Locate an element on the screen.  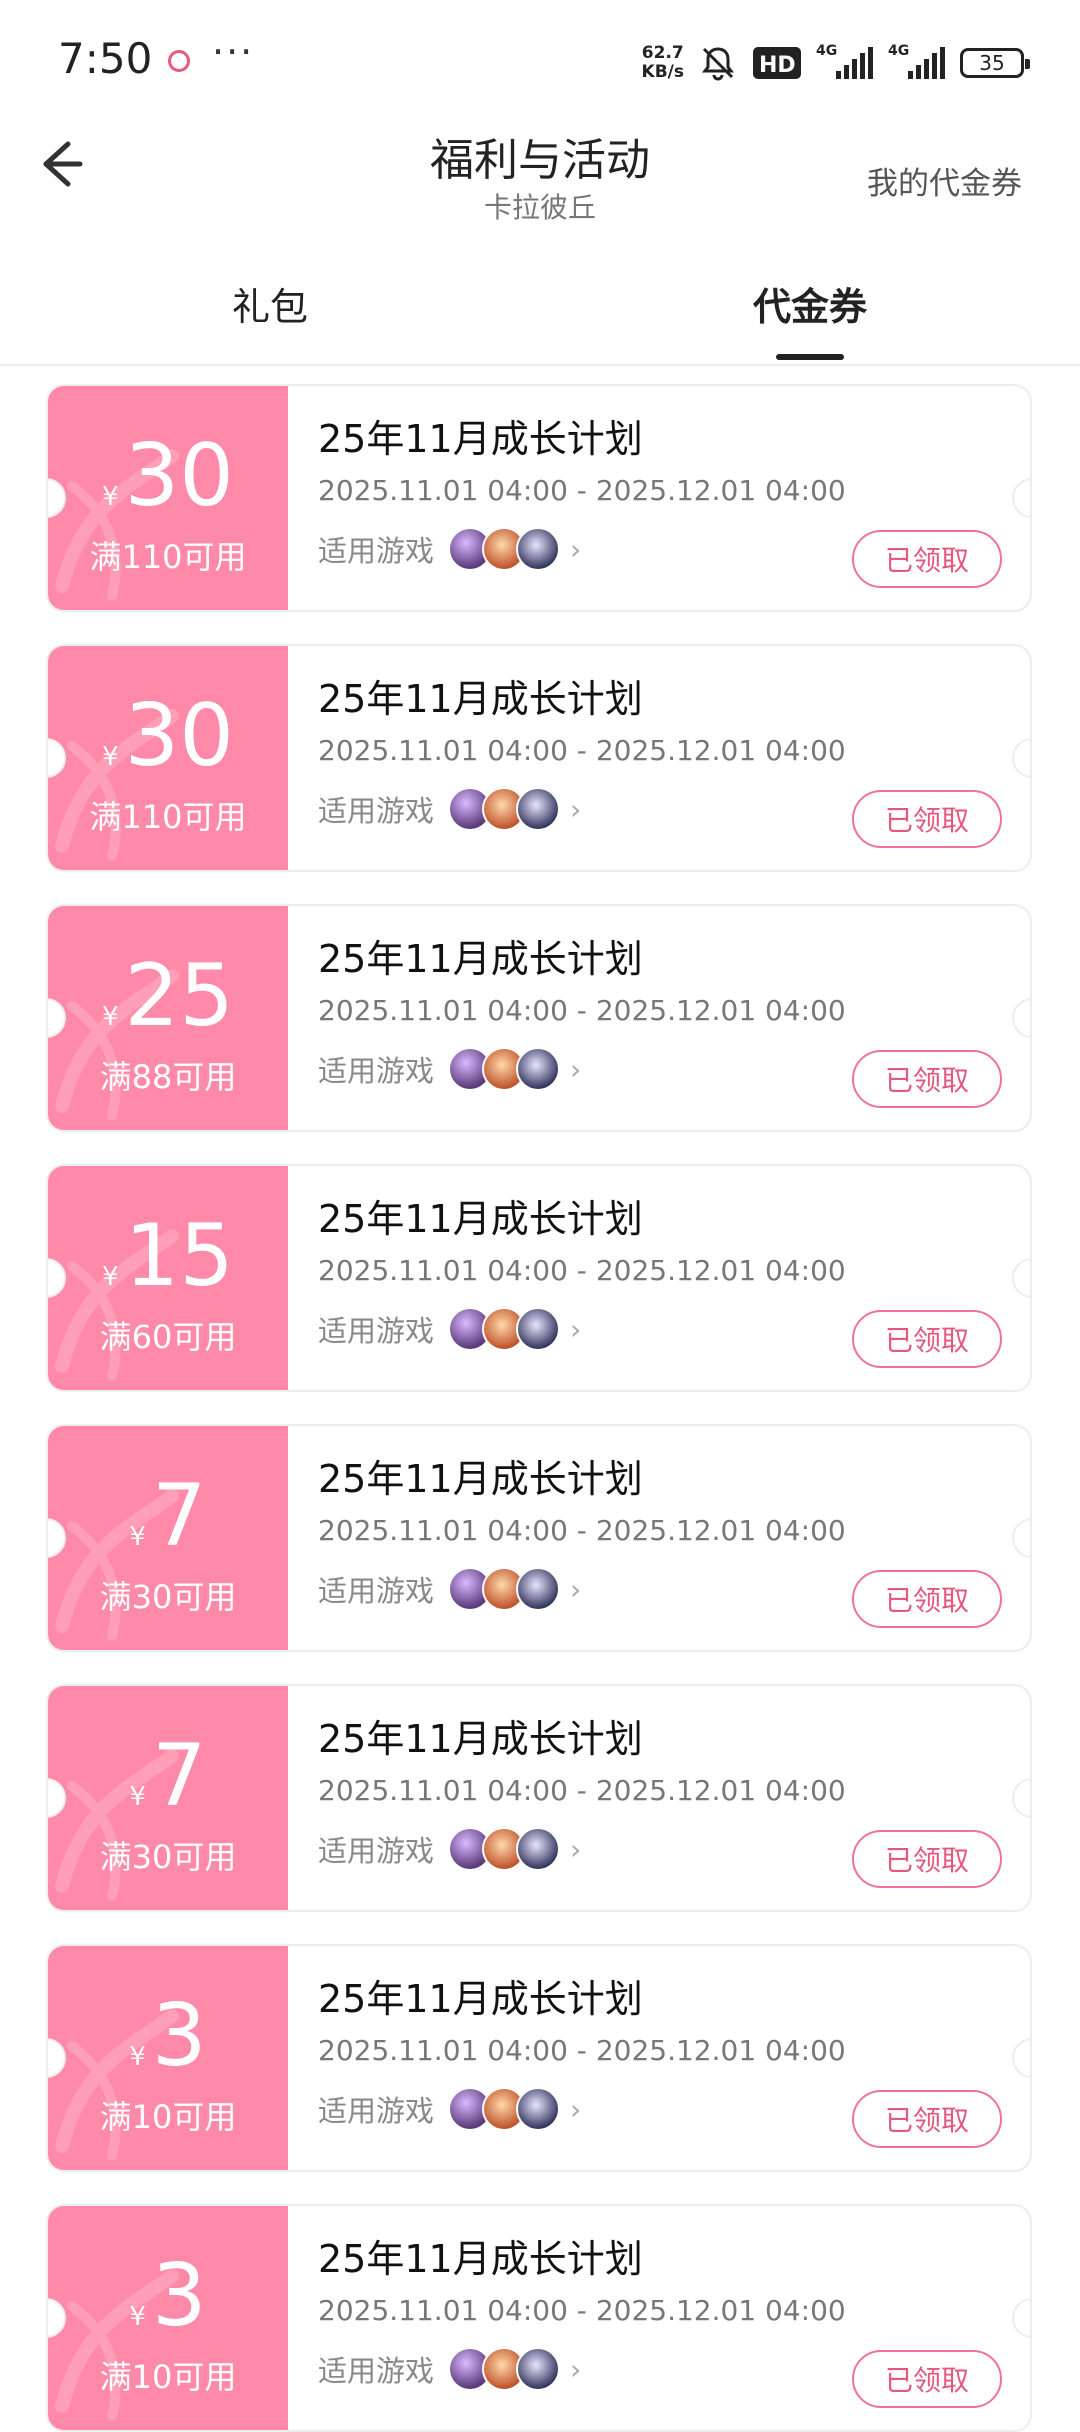
svg-text: HD is located at coordinates (777, 65).